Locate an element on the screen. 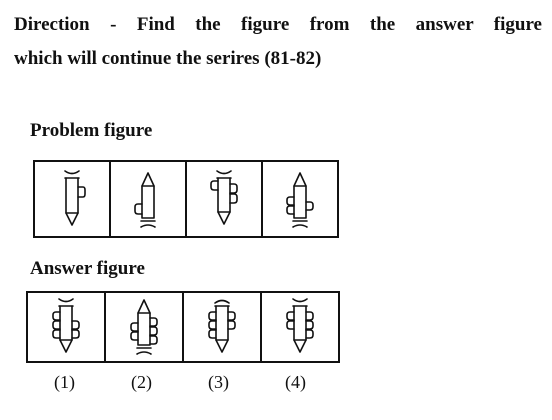 This screenshot has height=420, width=552. direction-line-2: which will continue the serires (81-82) is located at coordinates (168, 58).